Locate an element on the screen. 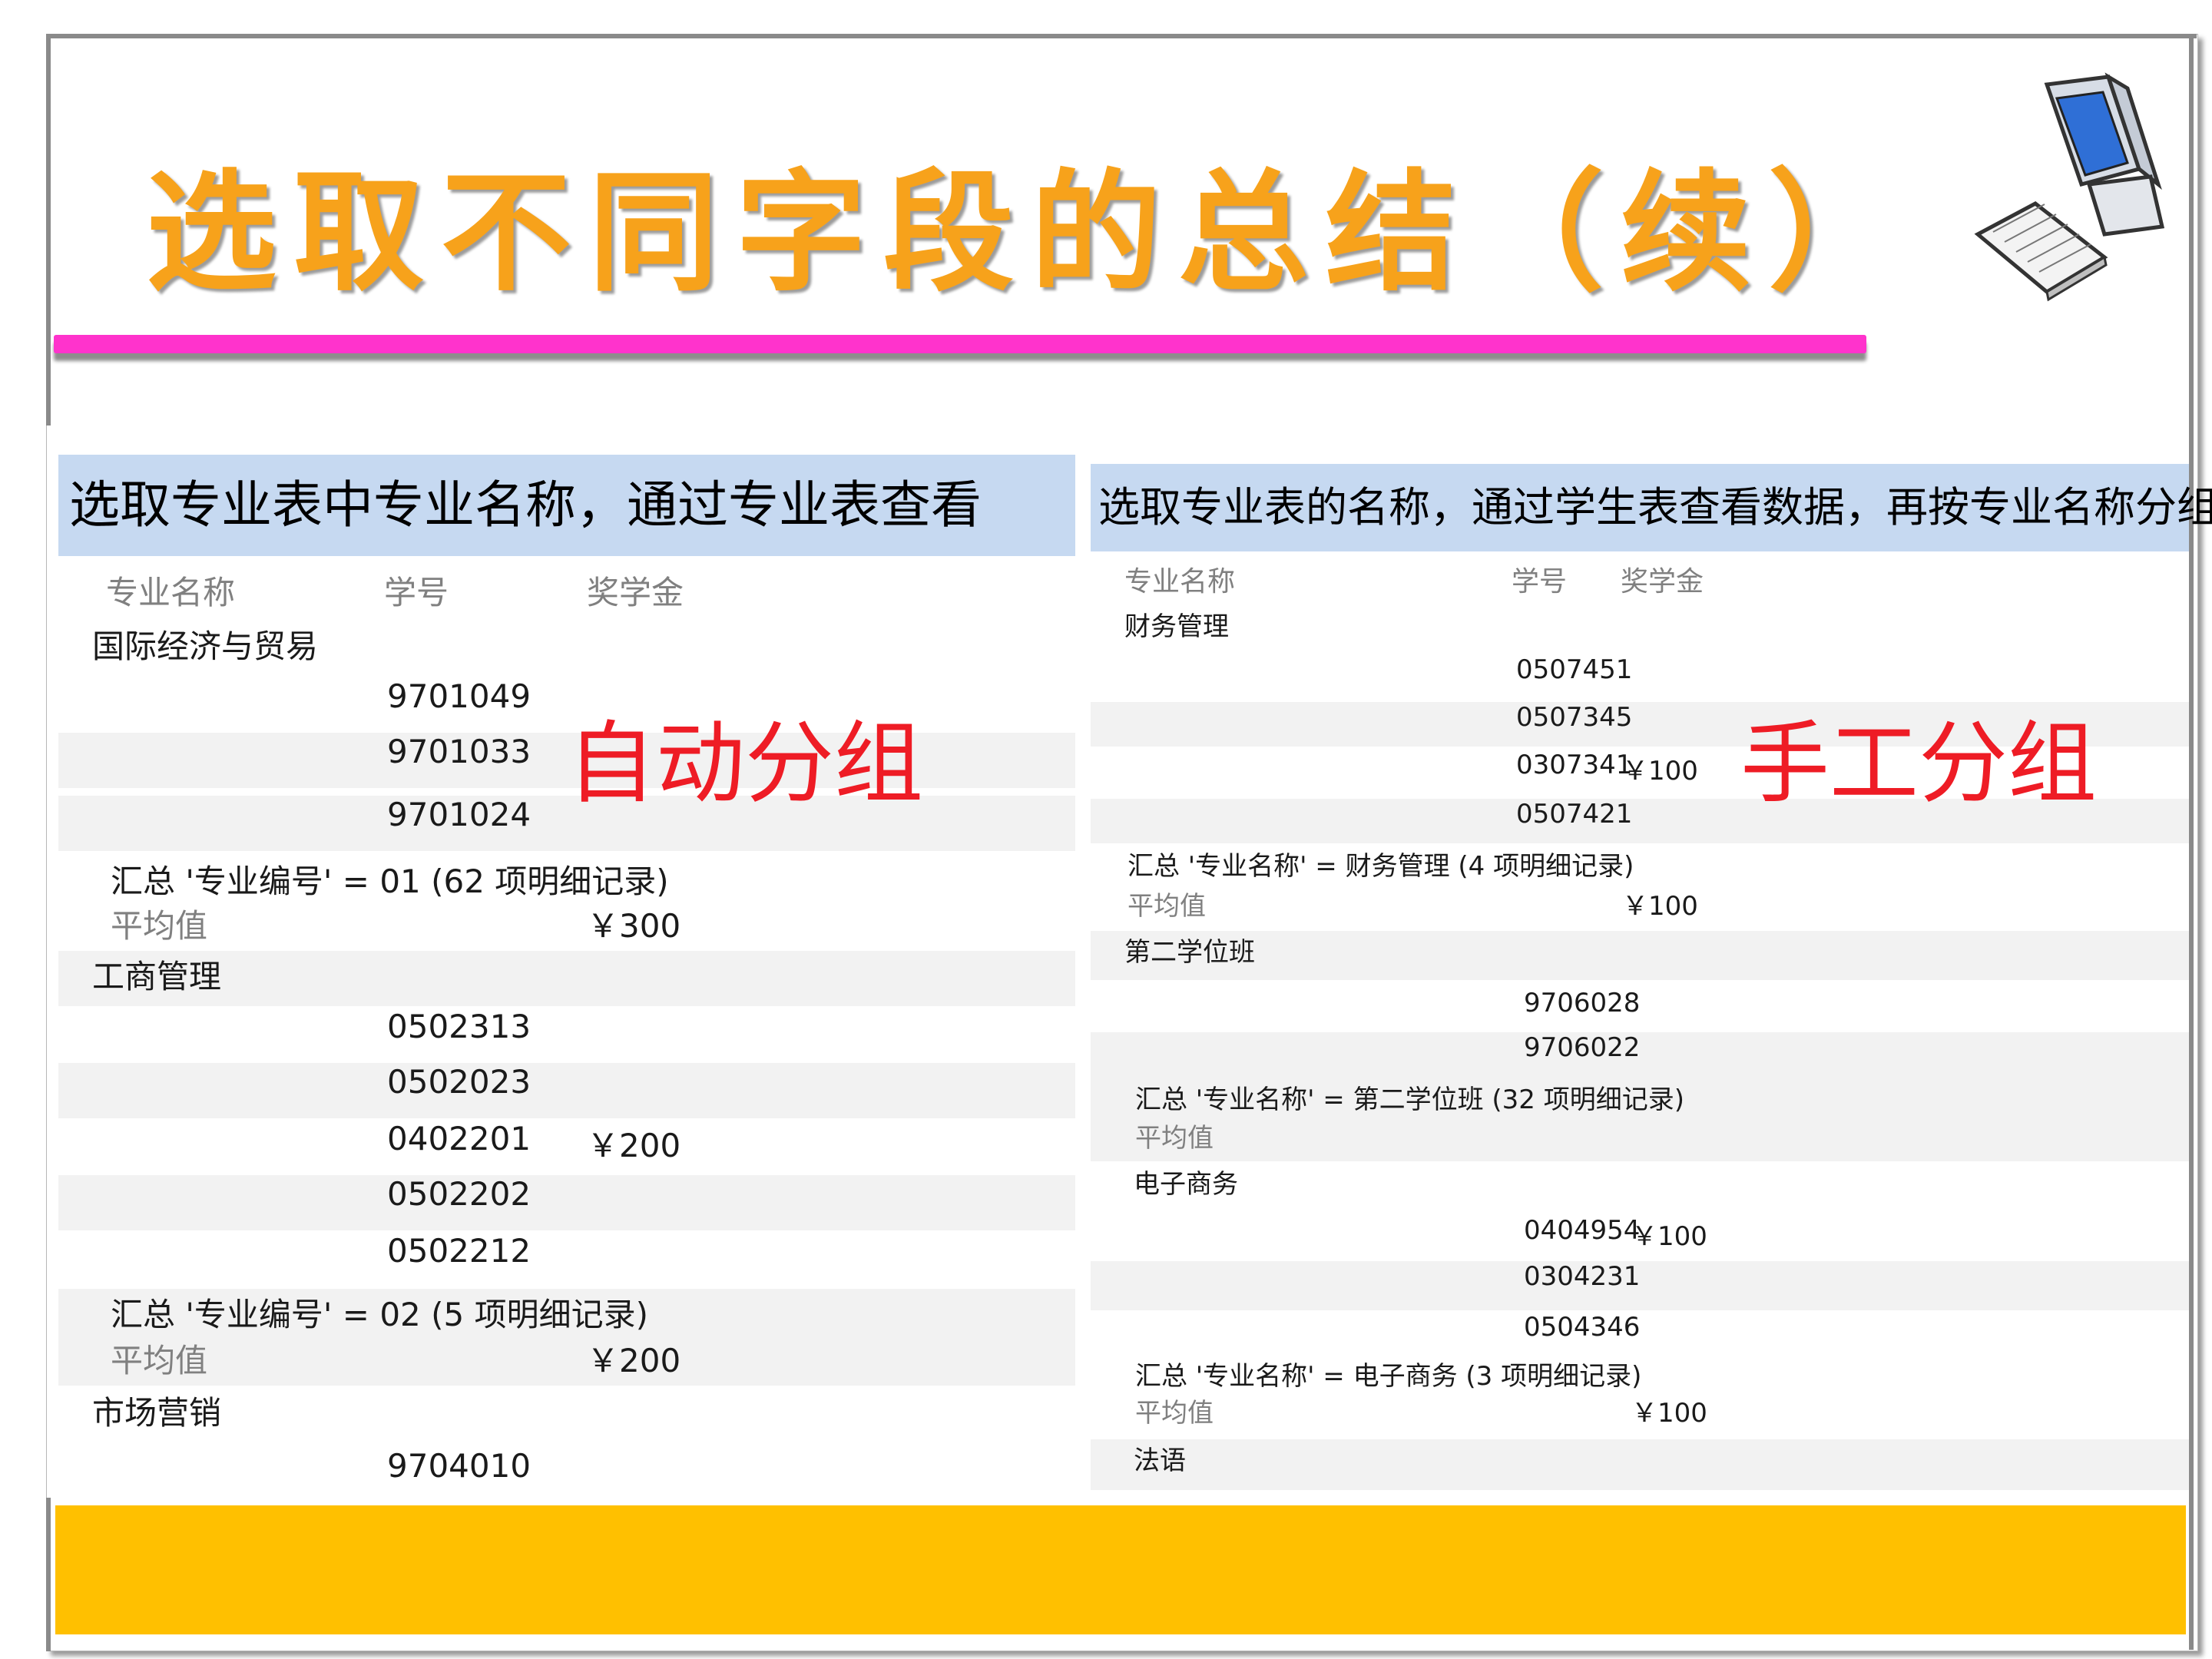 The image size is (2212, 1659). table-row: 平均值 ￥200 is located at coordinates (566, 1360).